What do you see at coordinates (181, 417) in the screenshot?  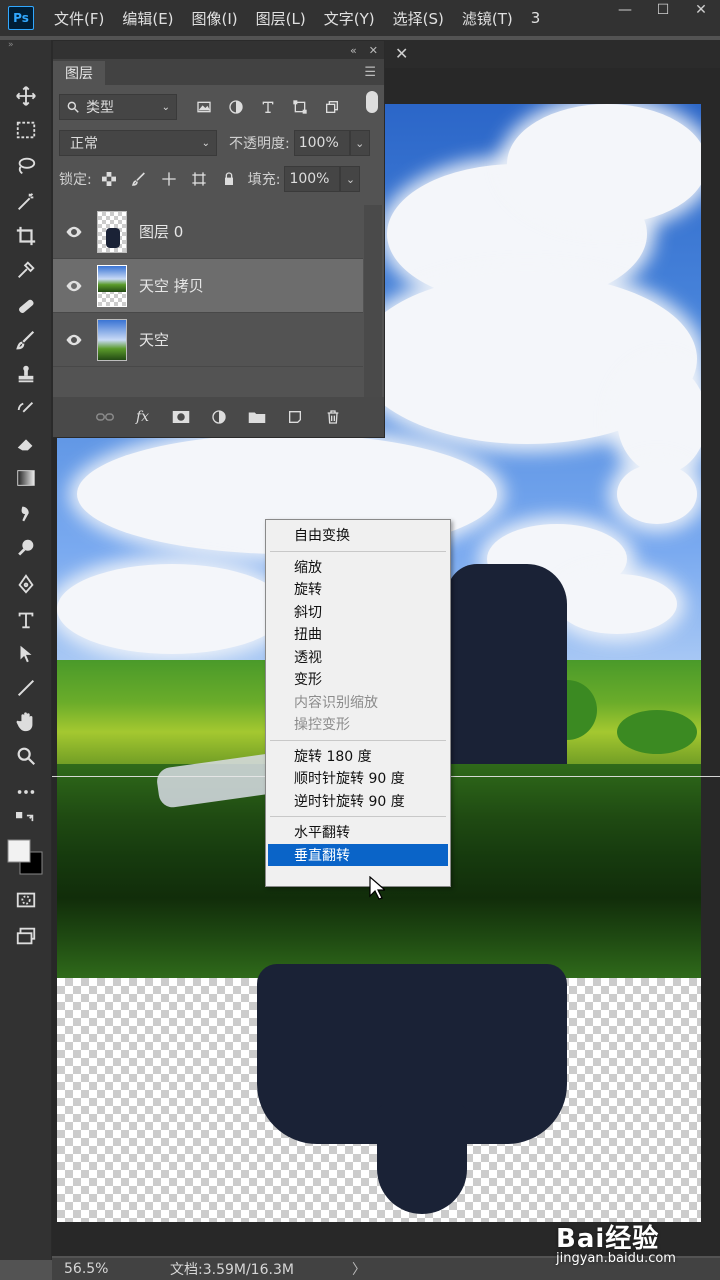 I see `add-mask-icon` at bounding box center [181, 417].